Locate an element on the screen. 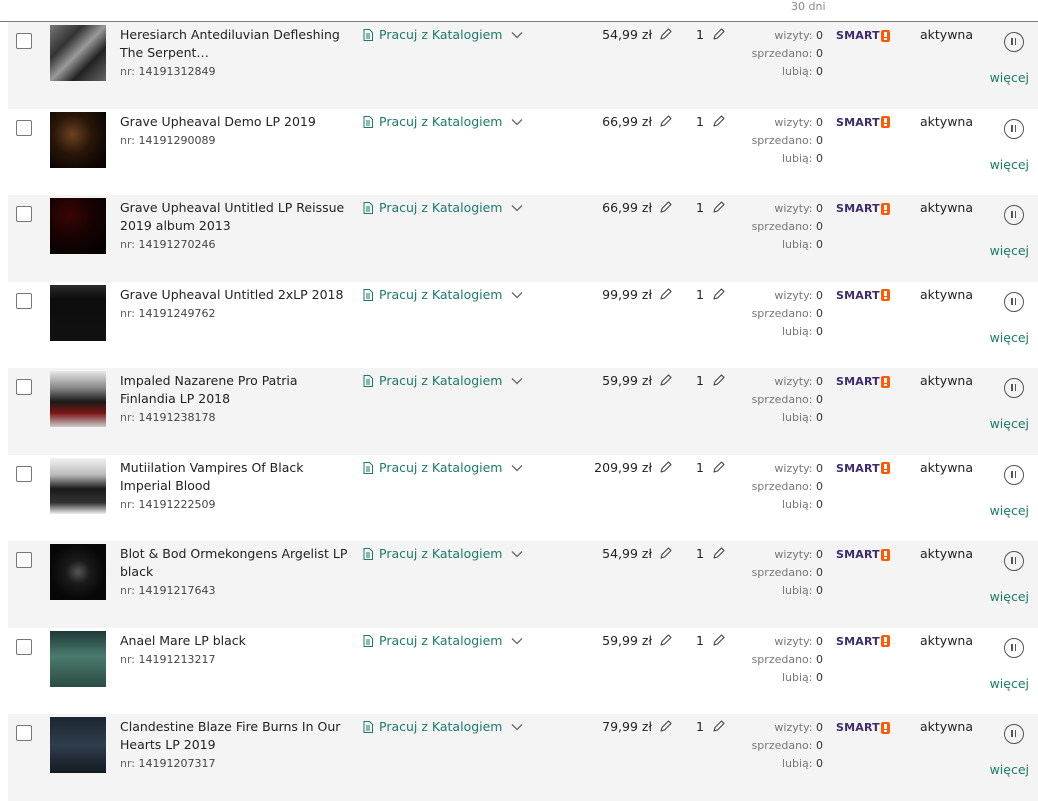 This screenshot has width=1038, height=801. price: 66,99 zł is located at coordinates (627, 207).